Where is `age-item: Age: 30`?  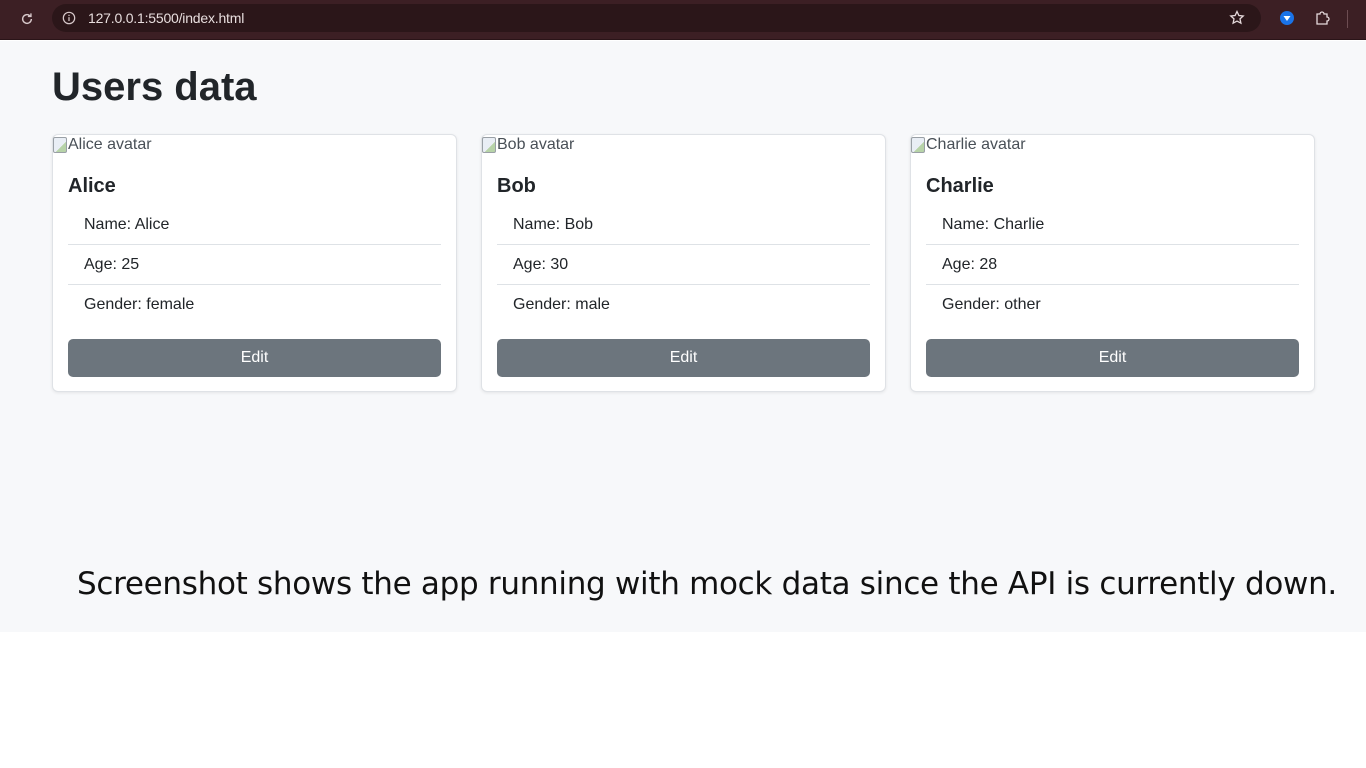 age-item: Age: 30 is located at coordinates (683, 265).